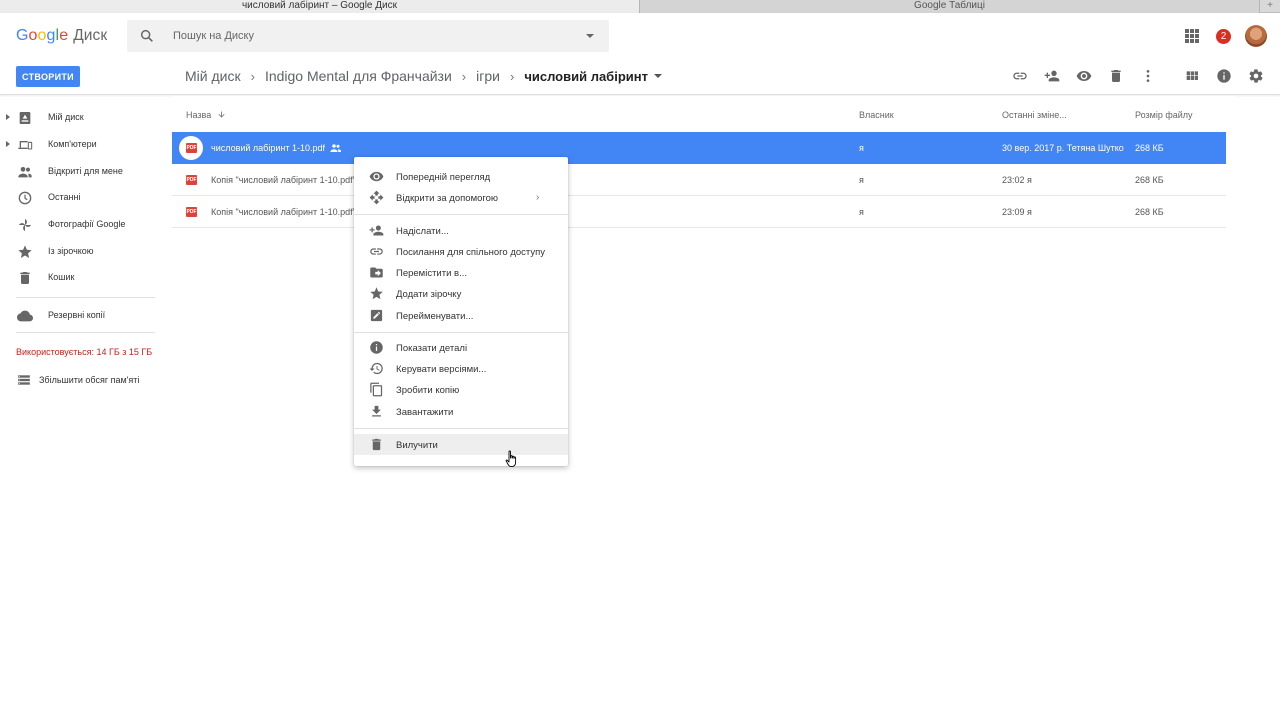 The width and height of the screenshot is (1280, 720). I want to click on sidebar-item-shared-with-me: Відкриті для мене, so click(80, 172).